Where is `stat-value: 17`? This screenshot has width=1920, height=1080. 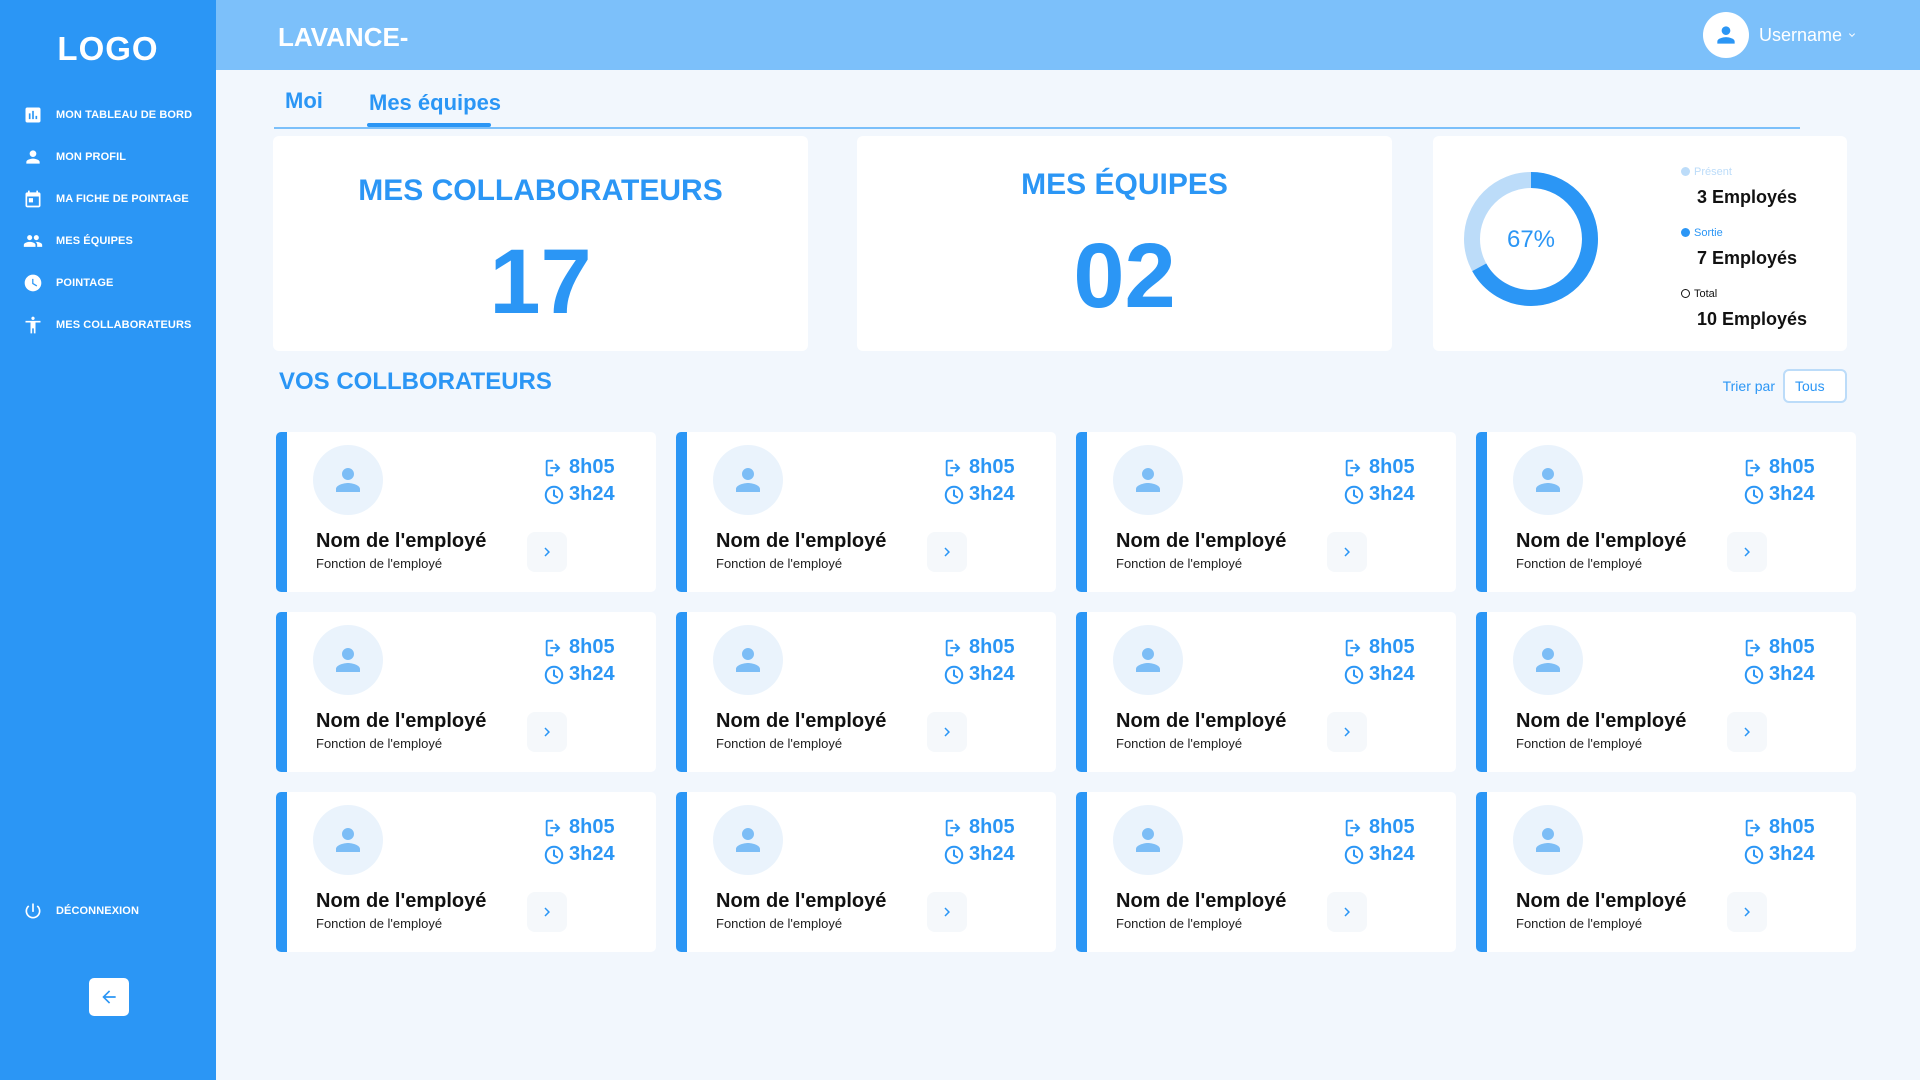 stat-value: 17 is located at coordinates (540, 282).